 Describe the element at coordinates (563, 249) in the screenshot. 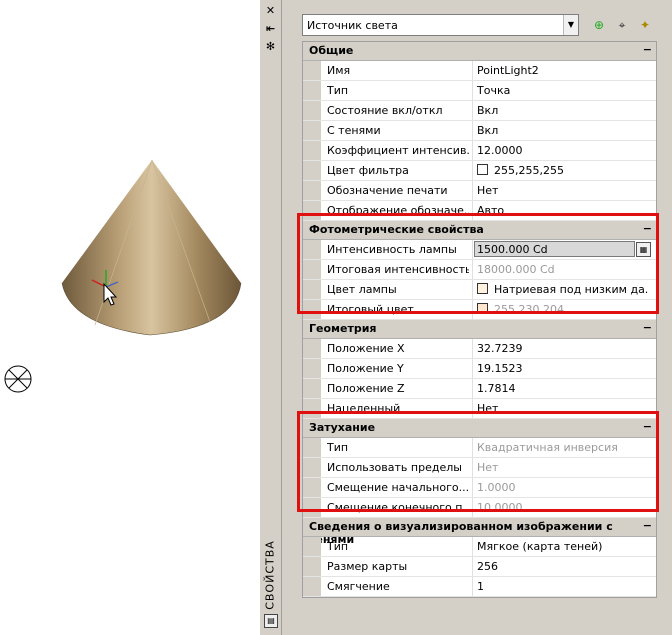

I see `property-value: 1500.000 Cd` at that location.